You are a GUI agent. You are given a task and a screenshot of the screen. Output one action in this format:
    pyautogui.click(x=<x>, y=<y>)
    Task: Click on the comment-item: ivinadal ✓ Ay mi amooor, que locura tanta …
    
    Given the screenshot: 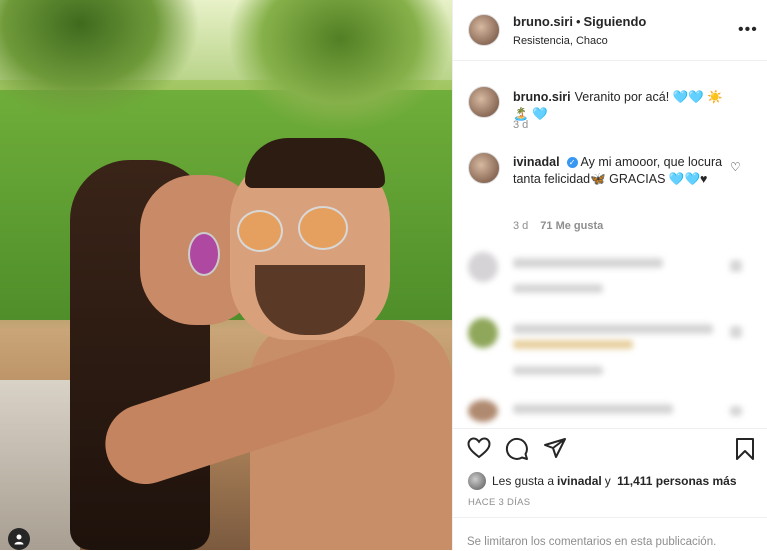 What is the action you would take?
    pyautogui.click(x=620, y=171)
    